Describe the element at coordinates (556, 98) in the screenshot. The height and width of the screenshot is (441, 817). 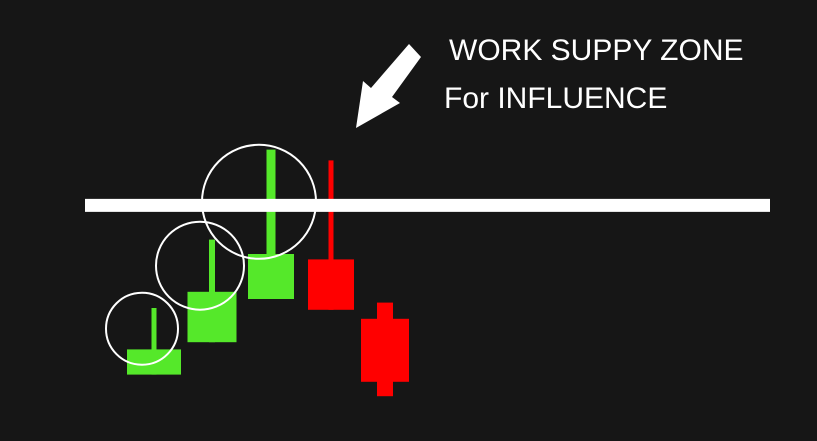
I see `annotation-line-2: For INFLUENCE` at that location.